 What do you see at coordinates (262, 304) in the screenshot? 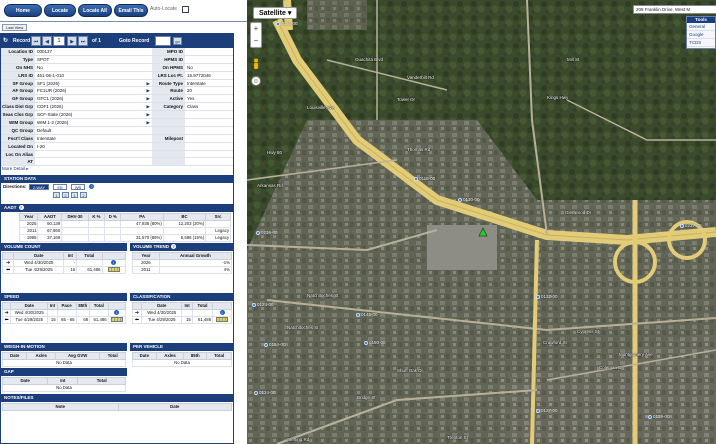
I see `station-marker: 0124-00` at bounding box center [262, 304].